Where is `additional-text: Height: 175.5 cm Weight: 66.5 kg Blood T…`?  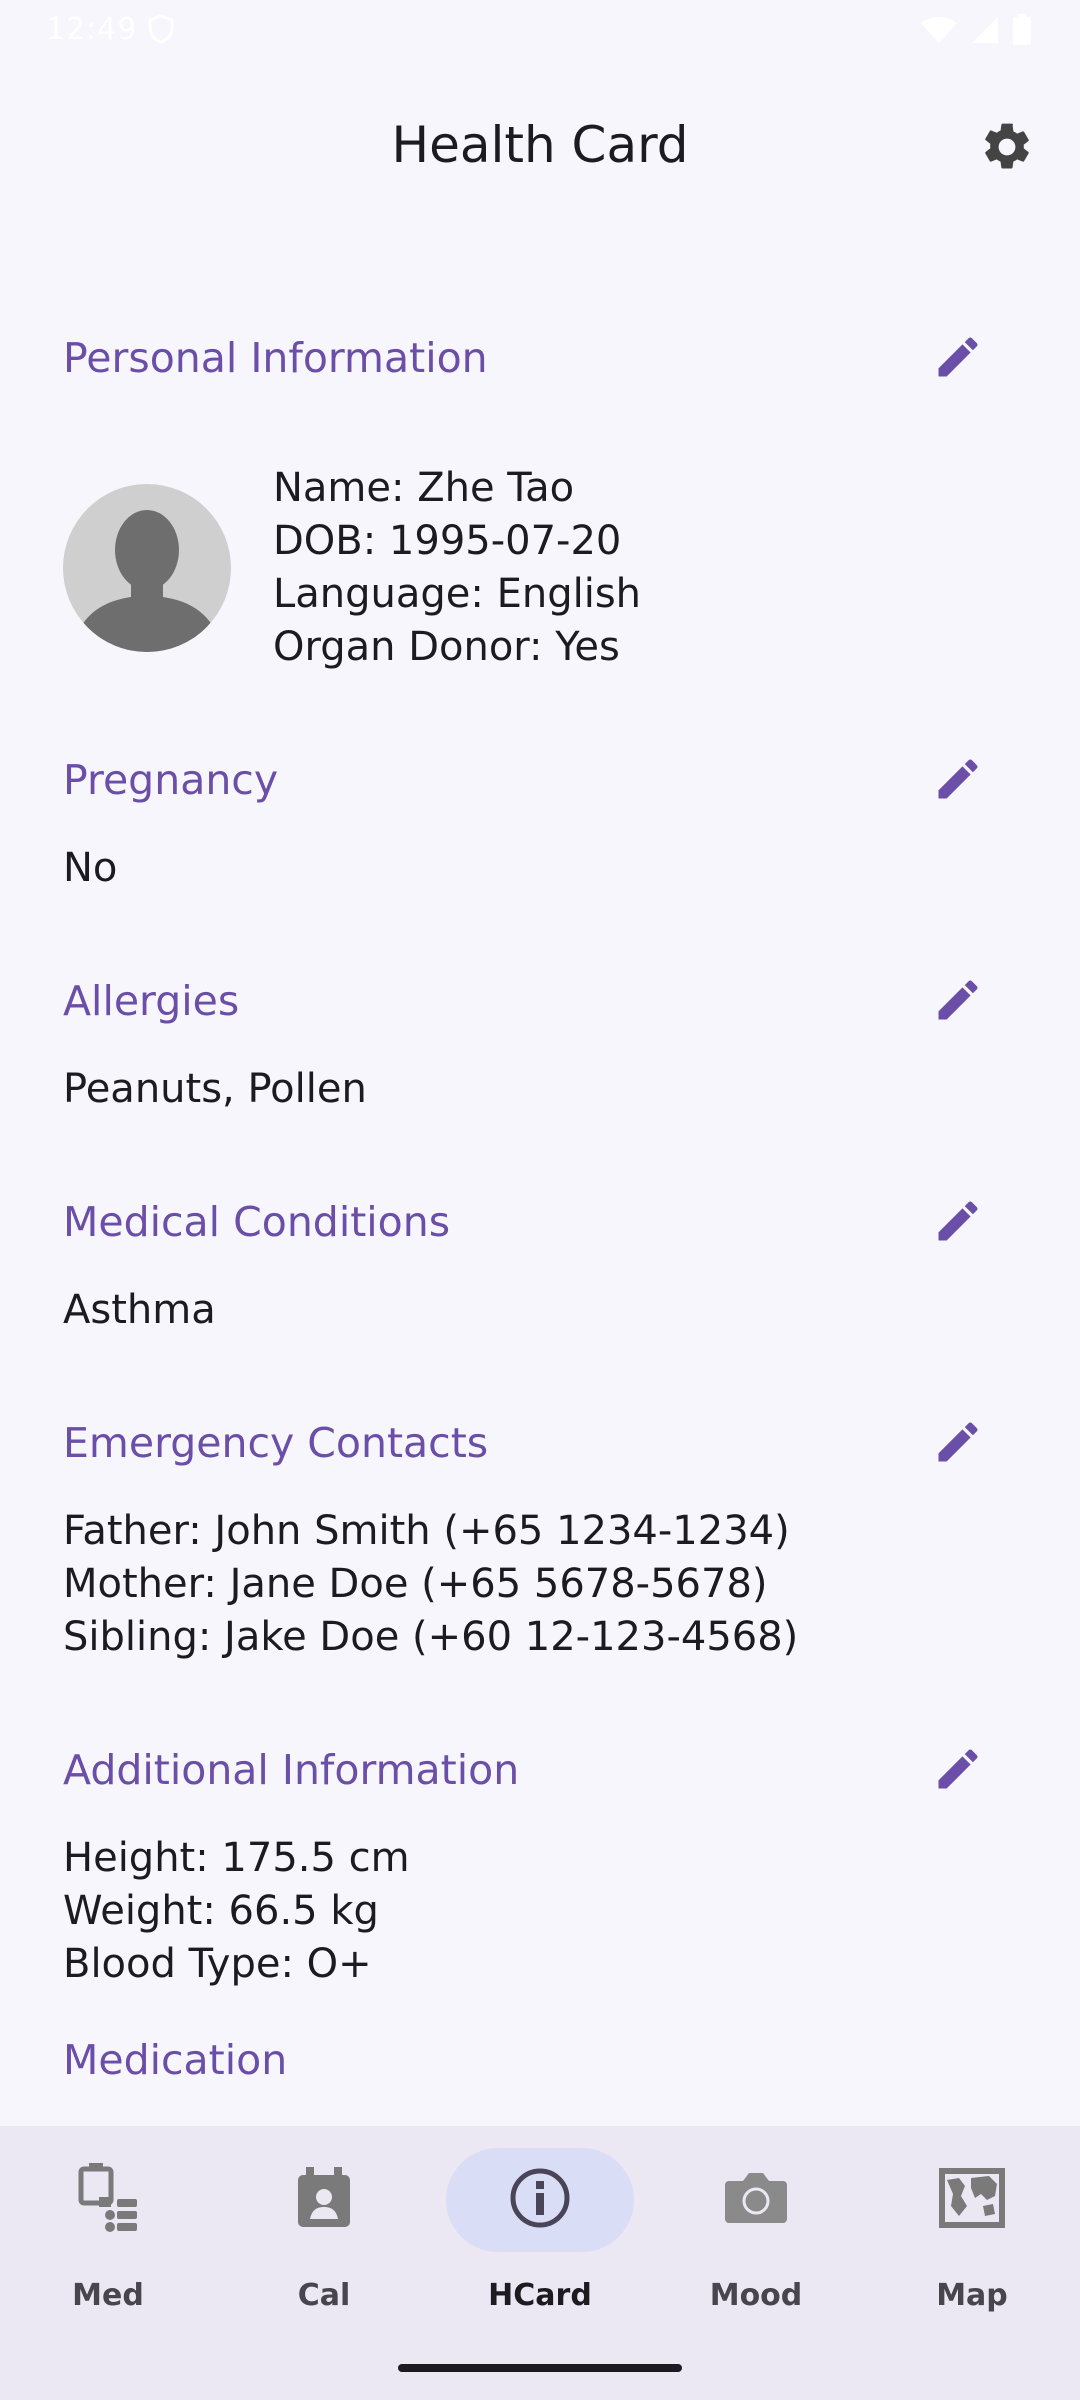
additional-text: Height: 175.5 cm Weight: 66.5 kg Blood T… is located at coordinates (236, 1911).